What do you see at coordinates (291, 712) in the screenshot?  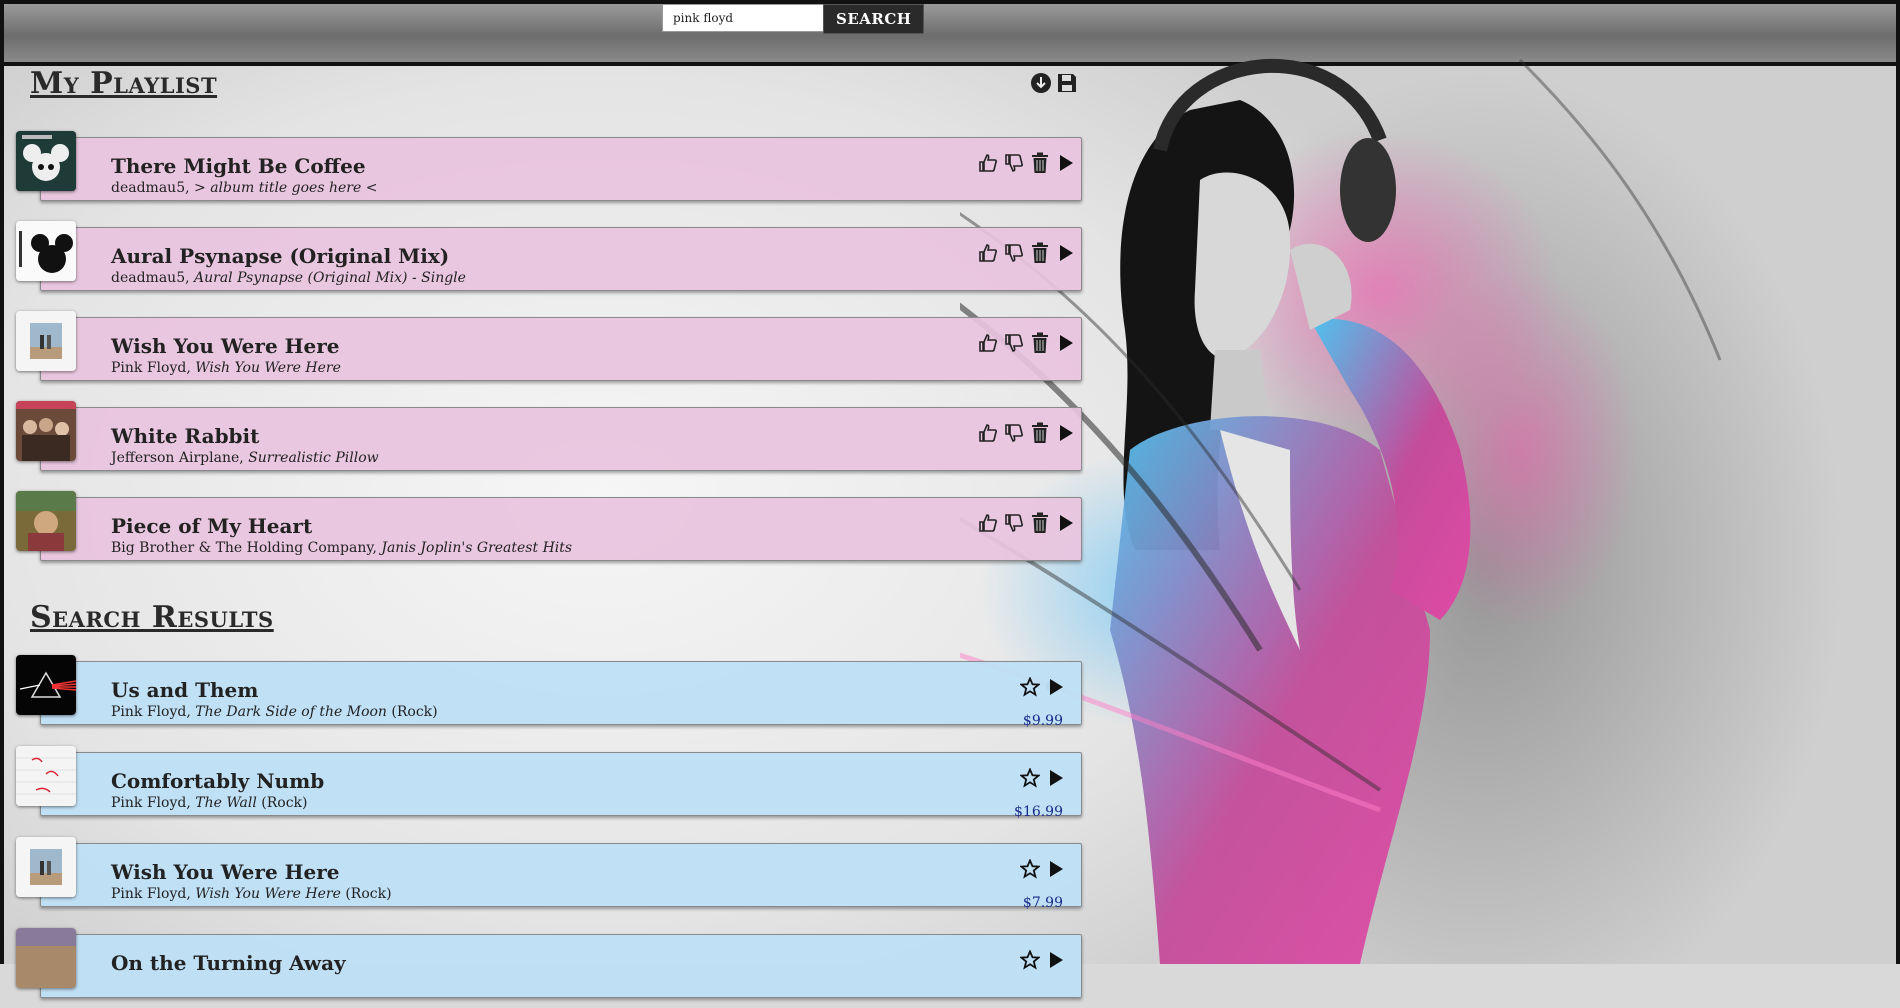 I see `song-album: The Dark Side of the Moon` at bounding box center [291, 712].